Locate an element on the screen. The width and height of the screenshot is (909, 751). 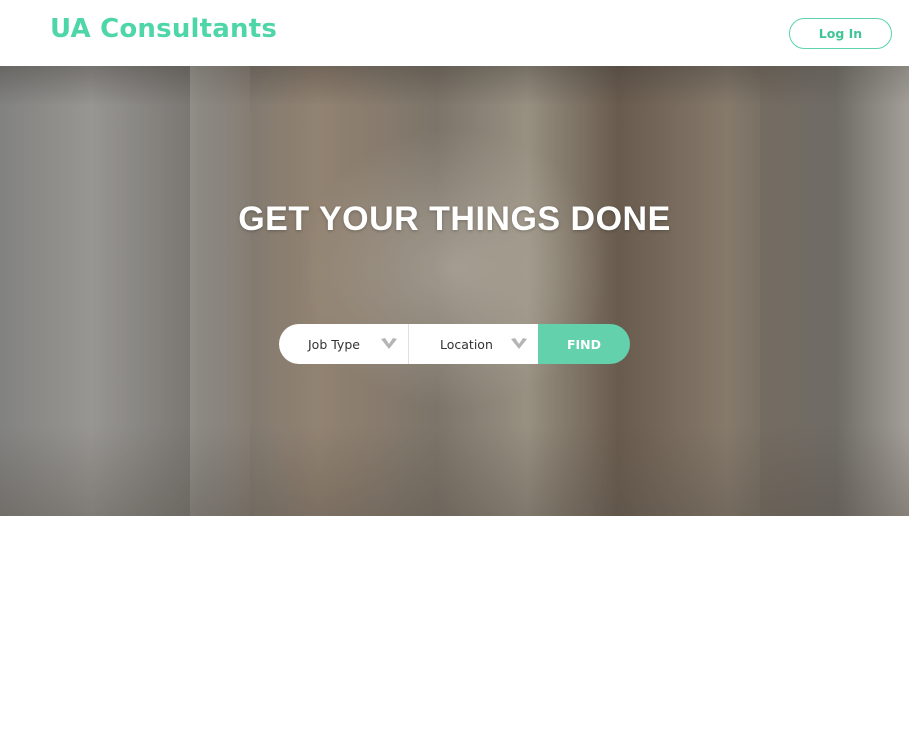
find-button: FIND is located at coordinates (584, 344).